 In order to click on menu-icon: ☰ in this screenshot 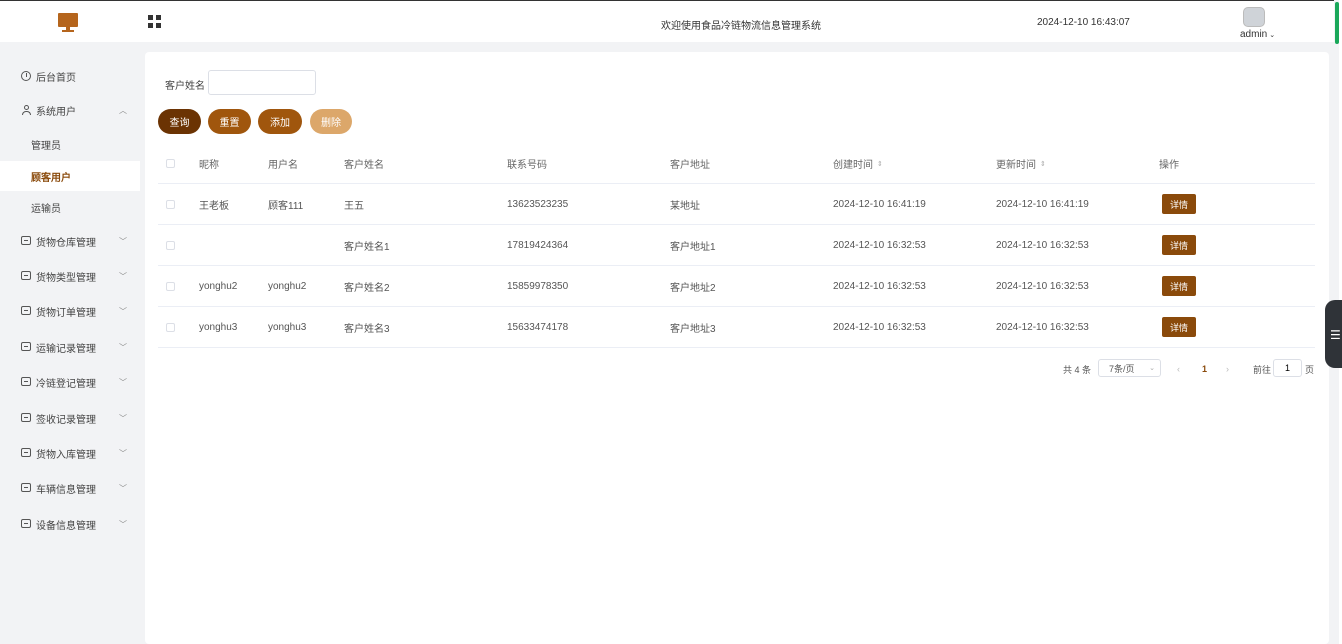, I will do `click(1335, 335)`.